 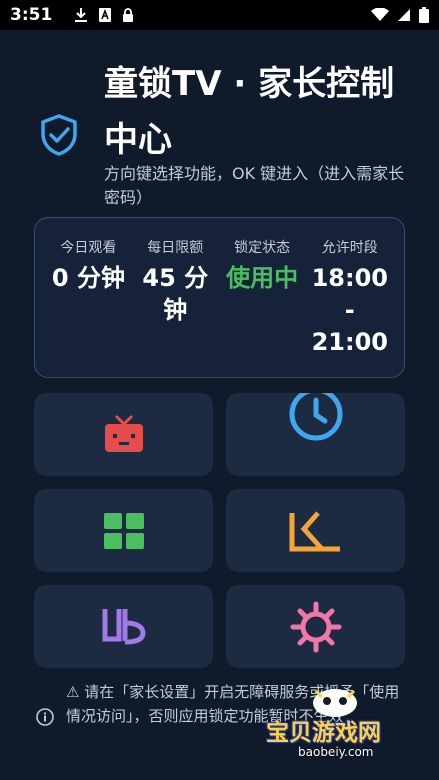 What do you see at coordinates (175, 248) in the screenshot?
I see `stat-label: 每日限额` at bounding box center [175, 248].